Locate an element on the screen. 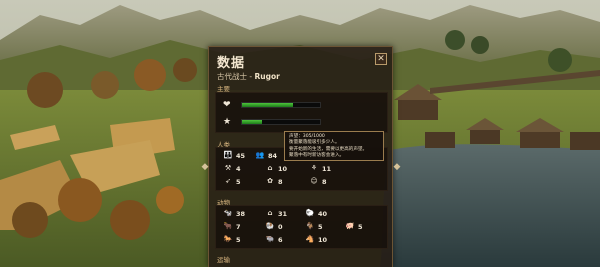 Image resolution: width=600 pixels, height=267 pixels. animals-pigs: 🐖 5 is located at coordinates (354, 226).